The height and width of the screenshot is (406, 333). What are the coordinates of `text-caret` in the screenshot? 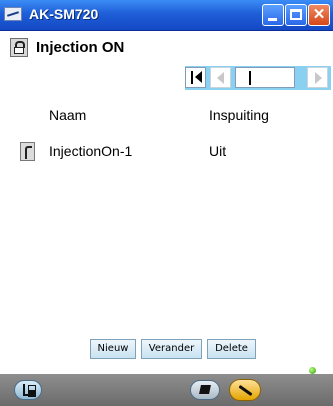 It's located at (250, 78).